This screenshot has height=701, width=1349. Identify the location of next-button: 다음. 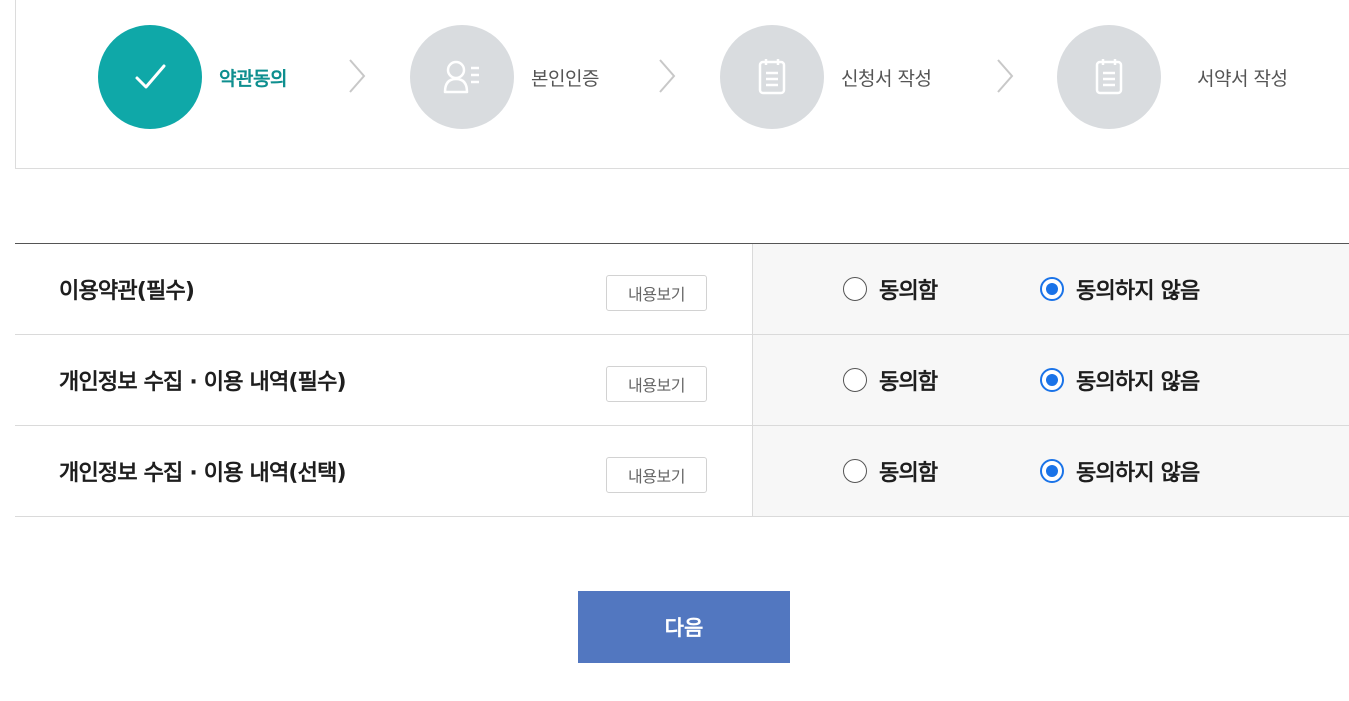
(684, 627).